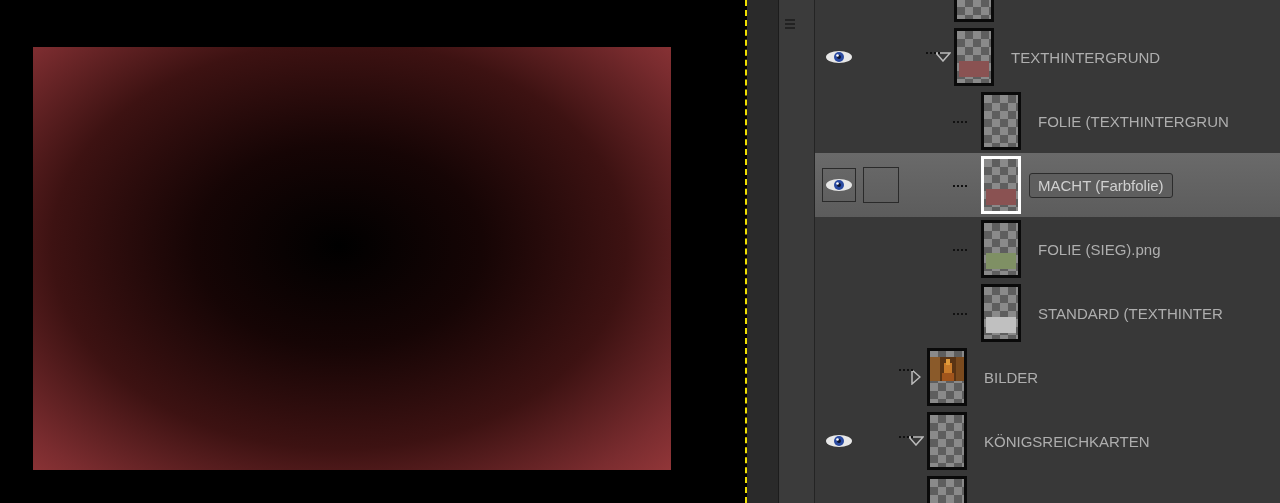 Image resolution: width=1280 pixels, height=503 pixels. Describe the element at coordinates (1101, 185) in the screenshot. I see `layer-name-field: MACHT (Farbfolie)` at that location.